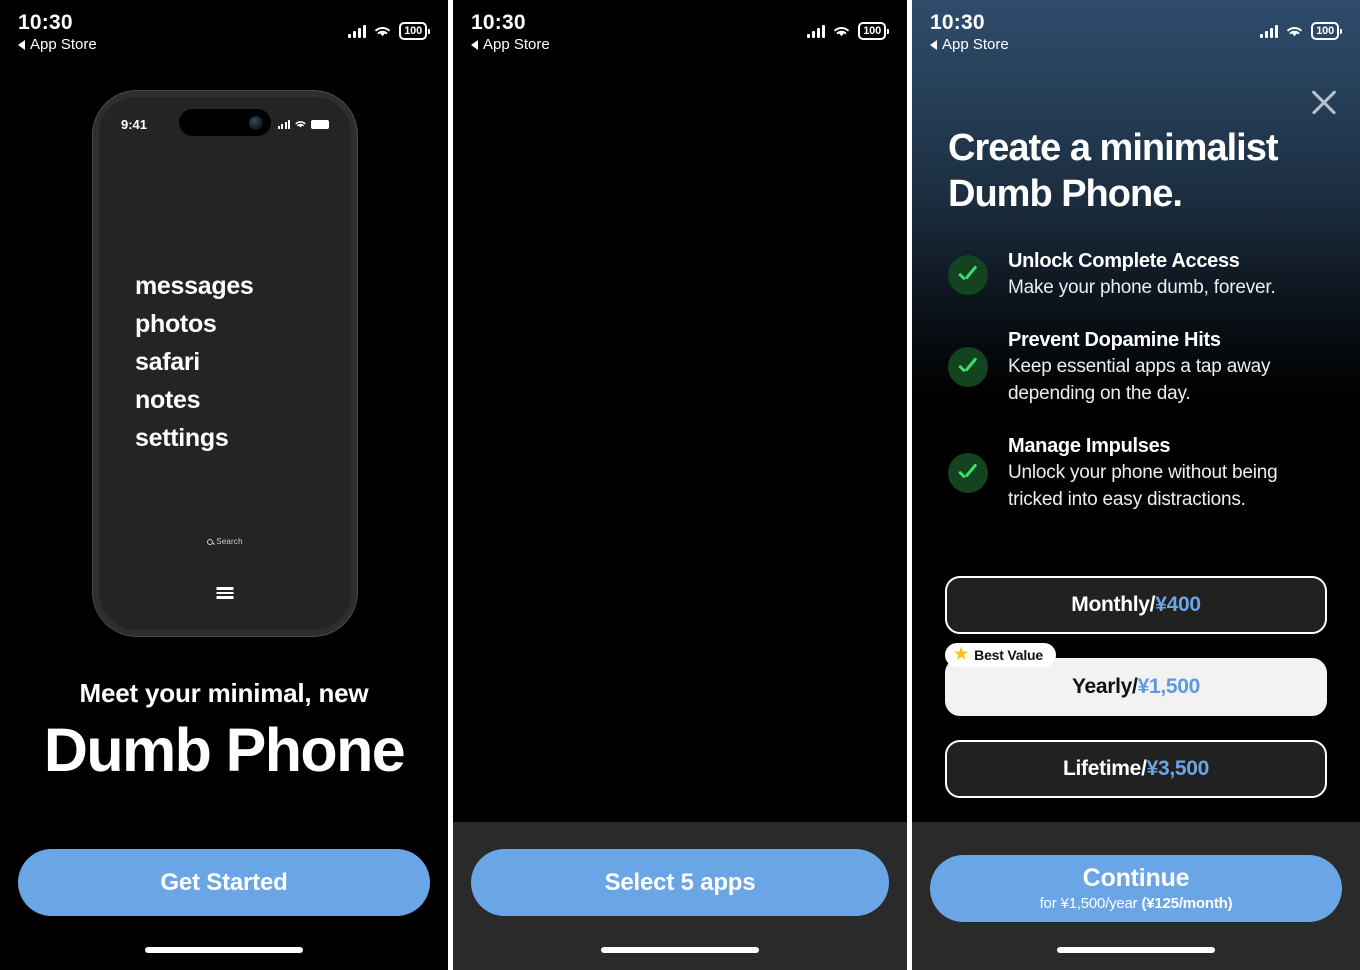 The width and height of the screenshot is (1360, 970). What do you see at coordinates (1102, 686) in the screenshot?
I see `plan-label: Yearly` at bounding box center [1102, 686].